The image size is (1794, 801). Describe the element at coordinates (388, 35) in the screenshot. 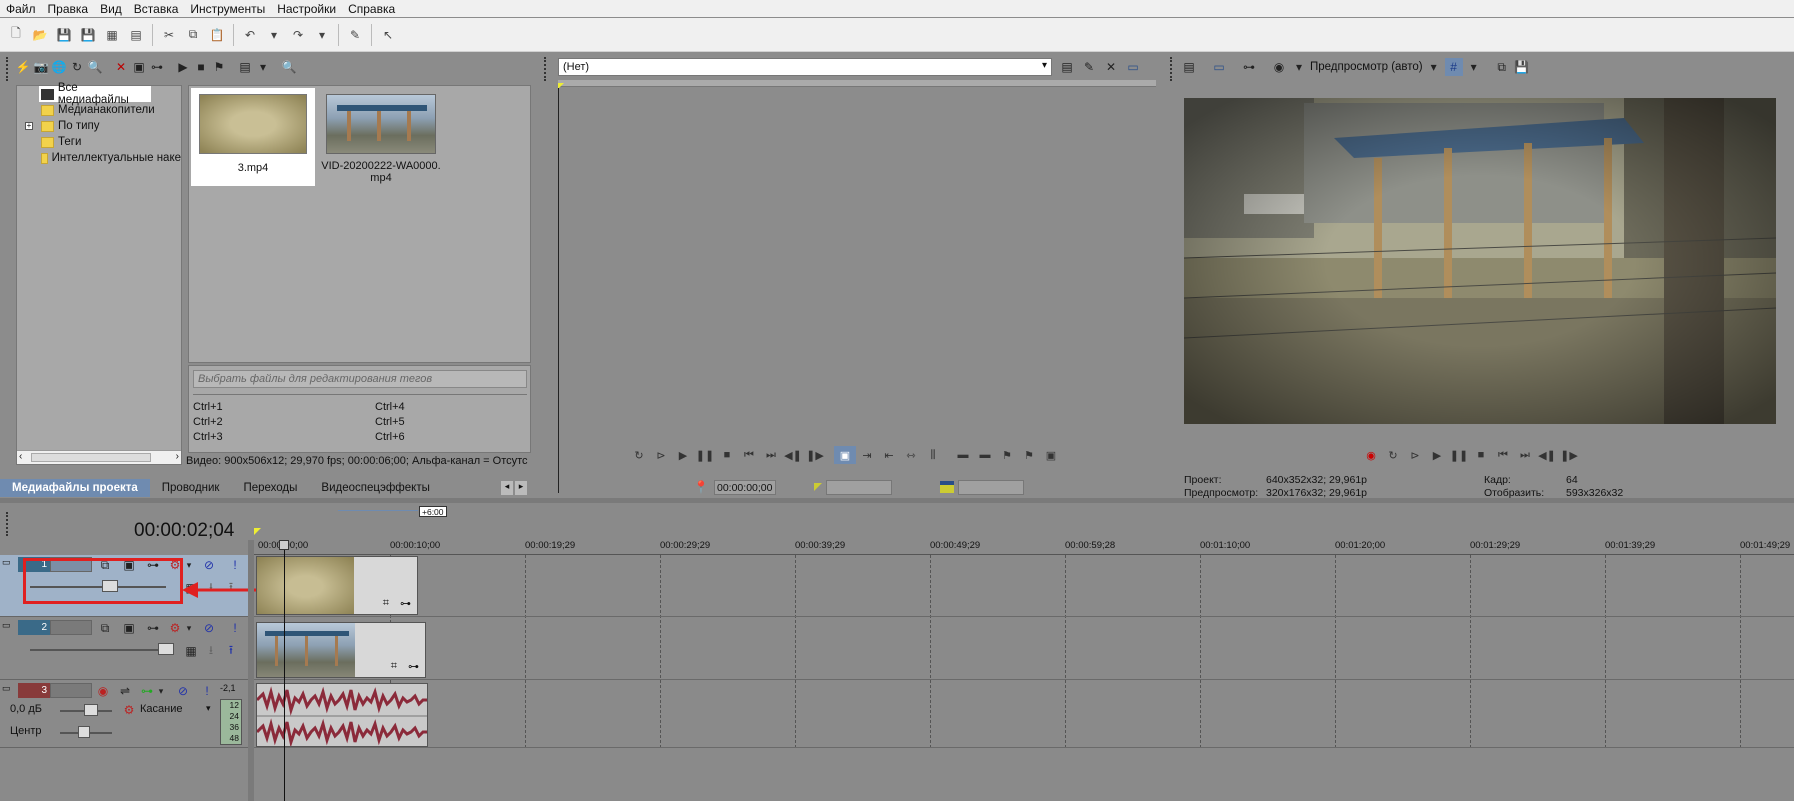

I see `whats-this-icon: ↖` at that location.